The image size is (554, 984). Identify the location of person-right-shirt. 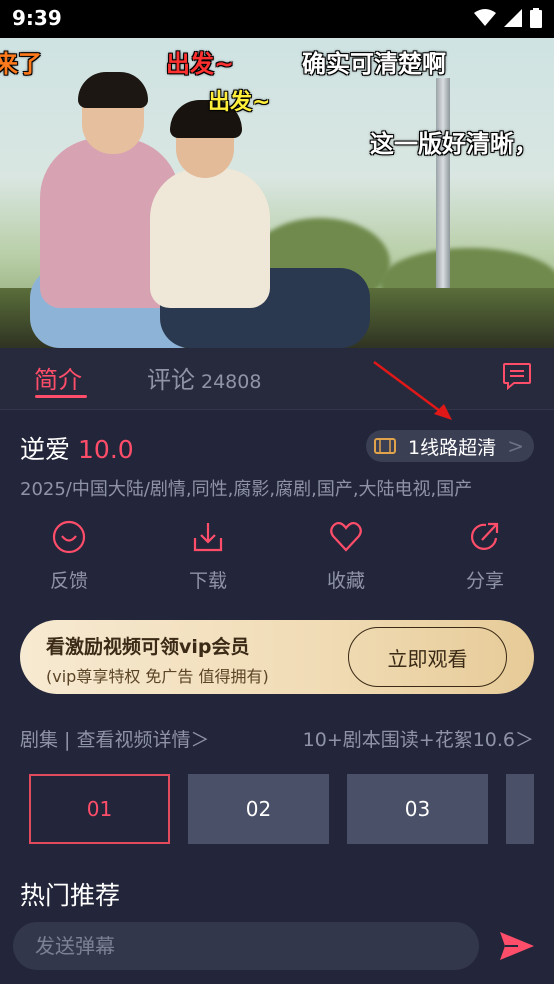
(210, 238).